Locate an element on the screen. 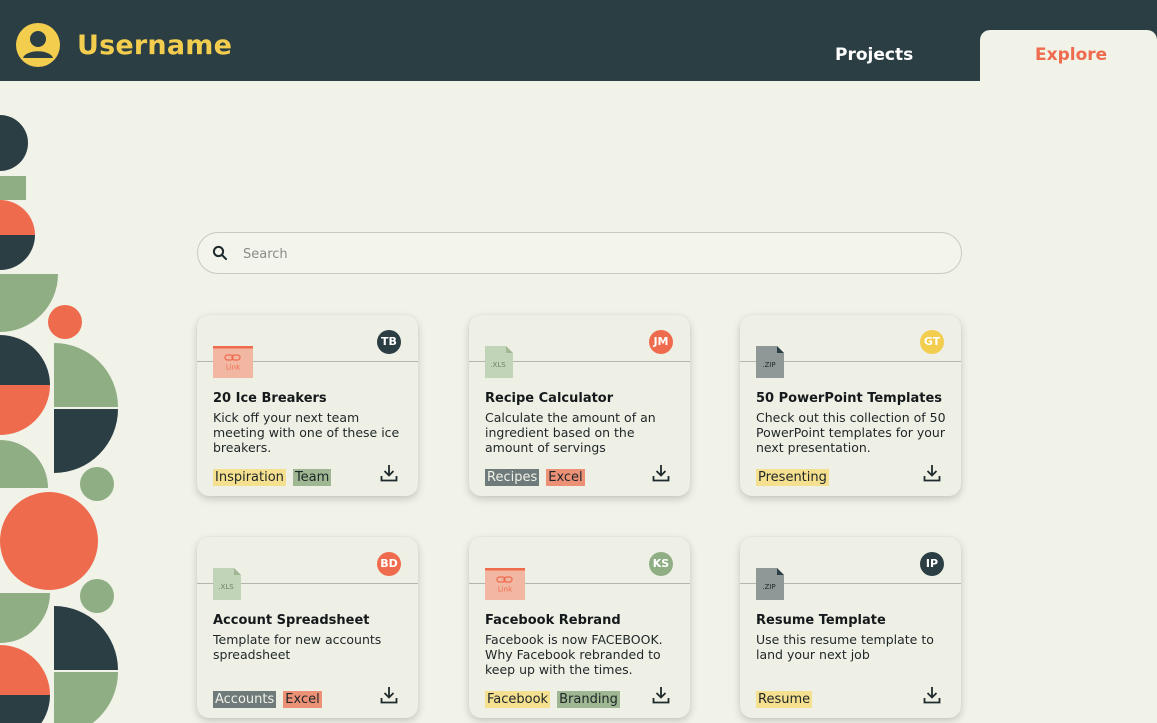  username-label: Username is located at coordinates (154, 45).